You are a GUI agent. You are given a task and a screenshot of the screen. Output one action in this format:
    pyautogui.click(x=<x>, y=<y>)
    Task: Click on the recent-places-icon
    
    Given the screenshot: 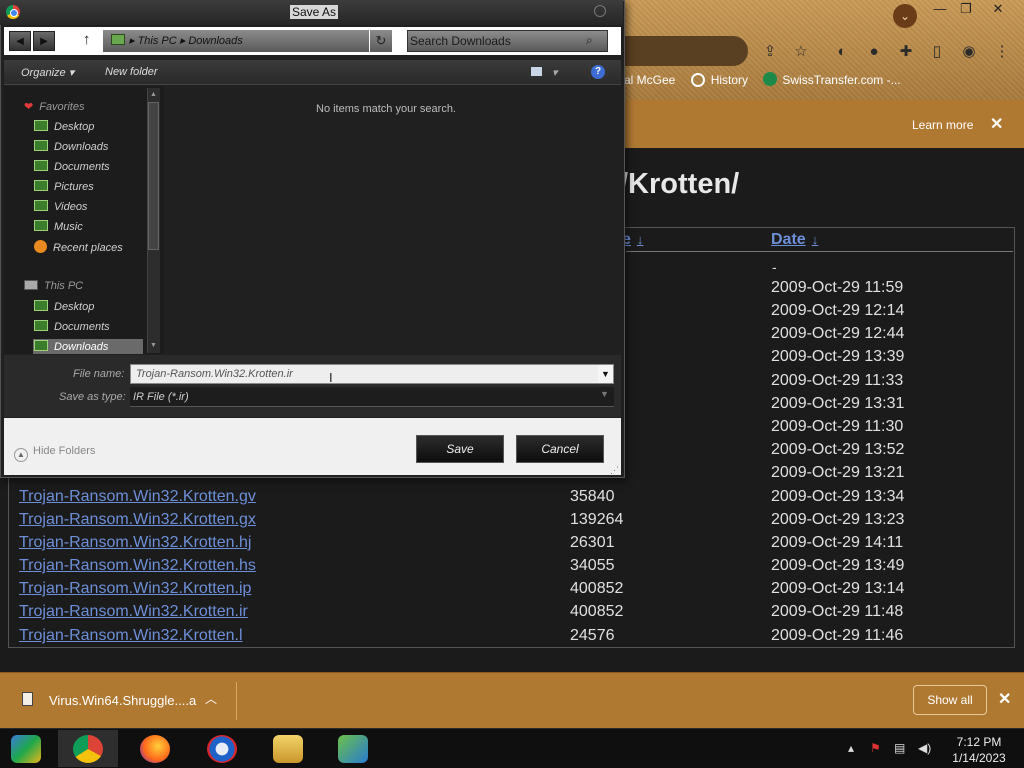 What is the action you would take?
    pyautogui.click(x=40, y=246)
    